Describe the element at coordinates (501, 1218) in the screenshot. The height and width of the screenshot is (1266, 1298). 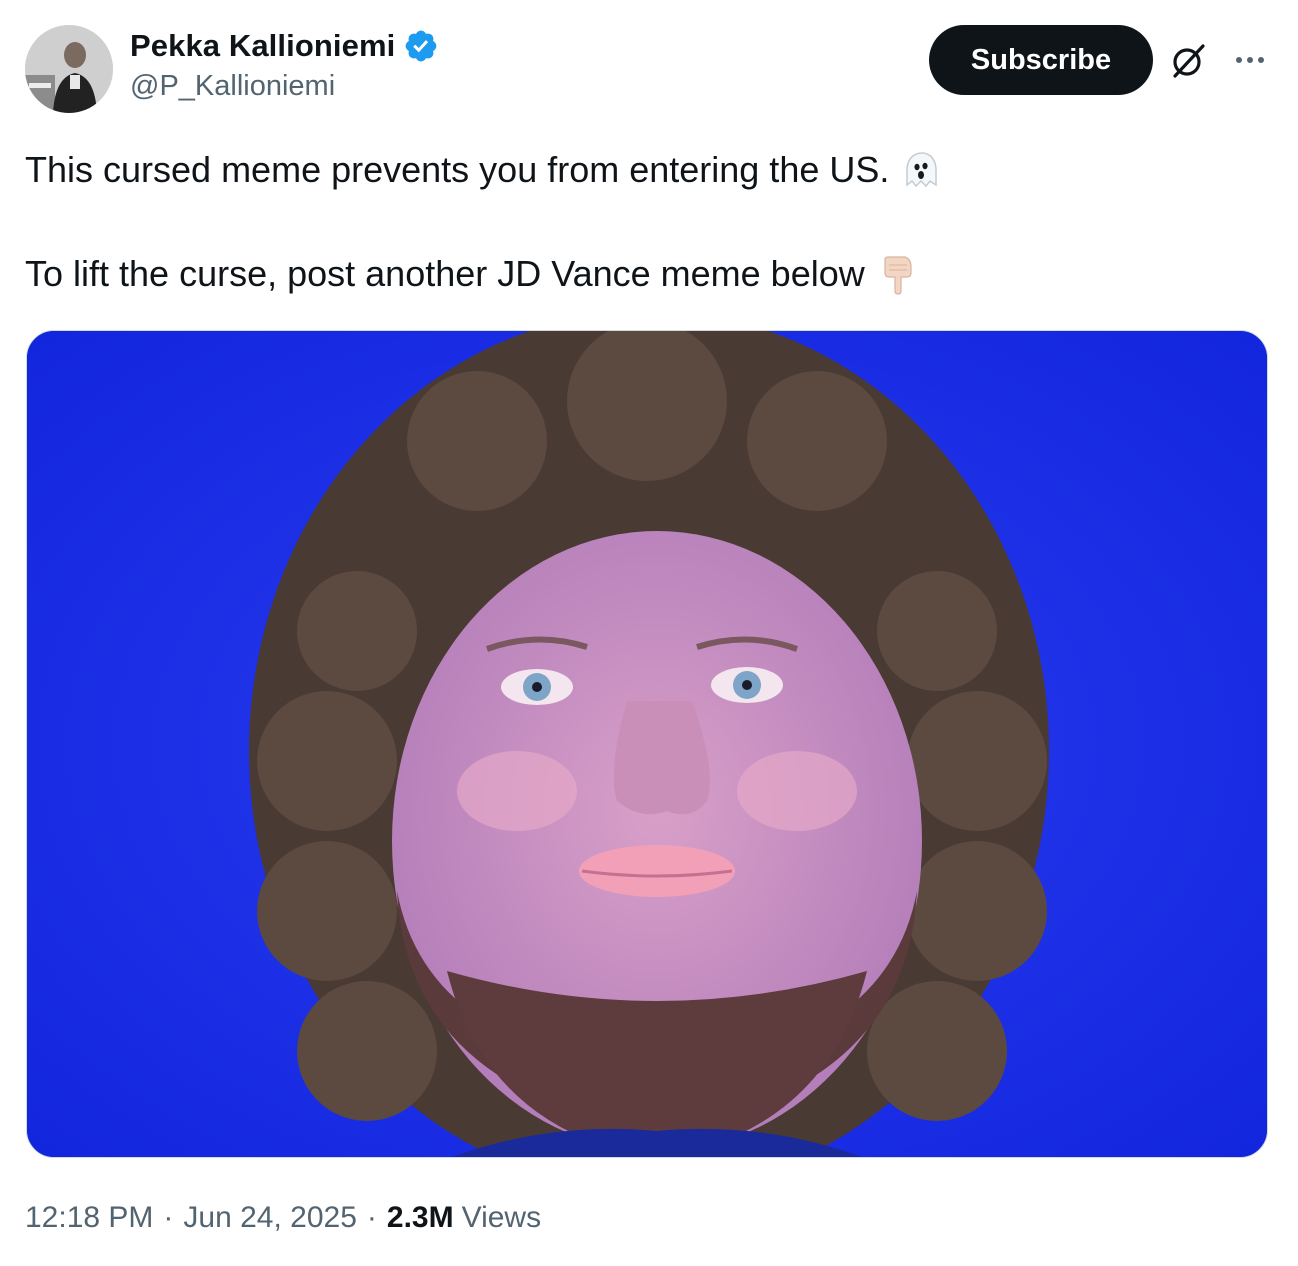
I see `views-label: Views` at that location.